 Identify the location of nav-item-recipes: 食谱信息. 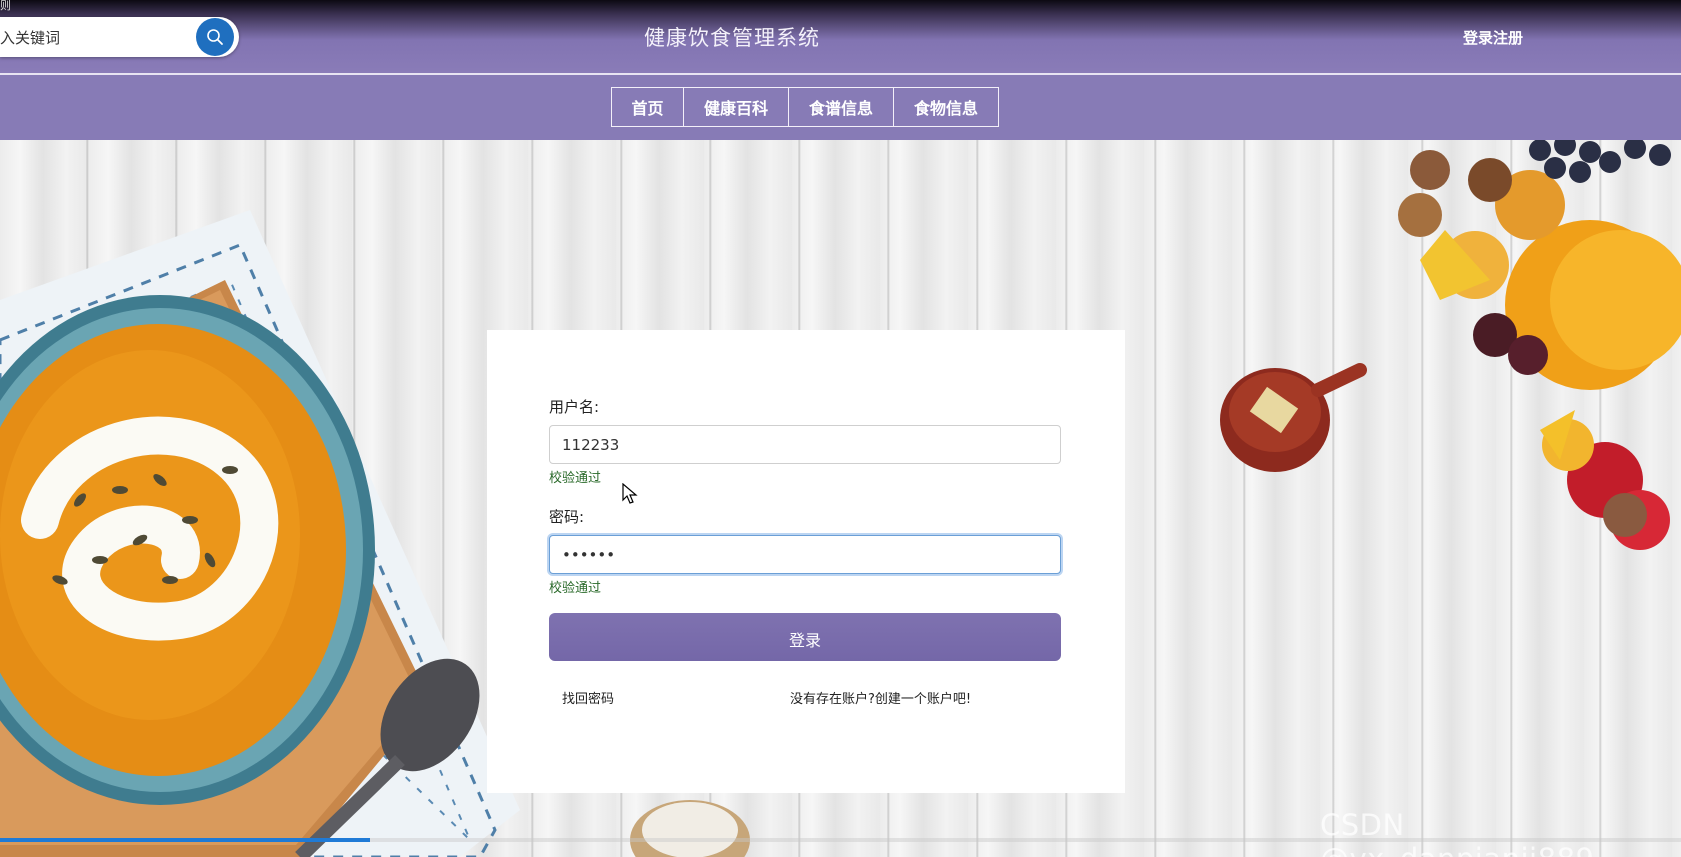
(841, 107).